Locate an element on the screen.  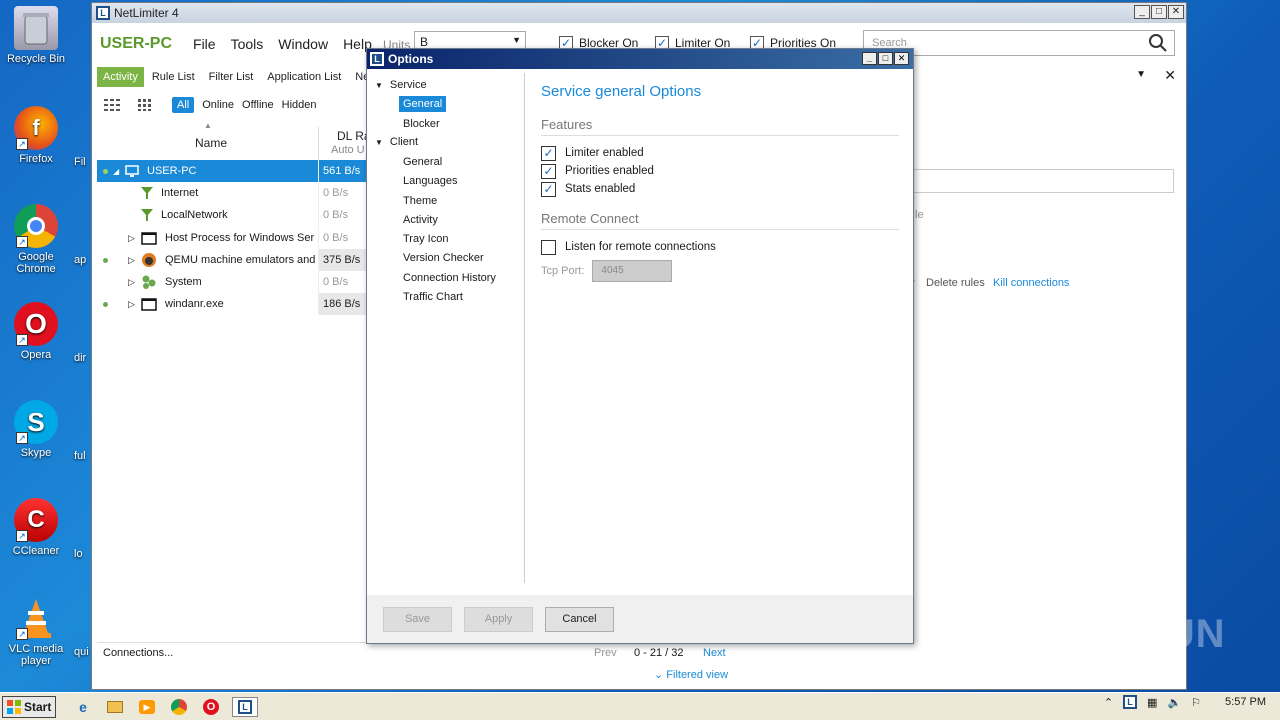
netlimiter-logo-icon: L is located at coordinates (103, 13).